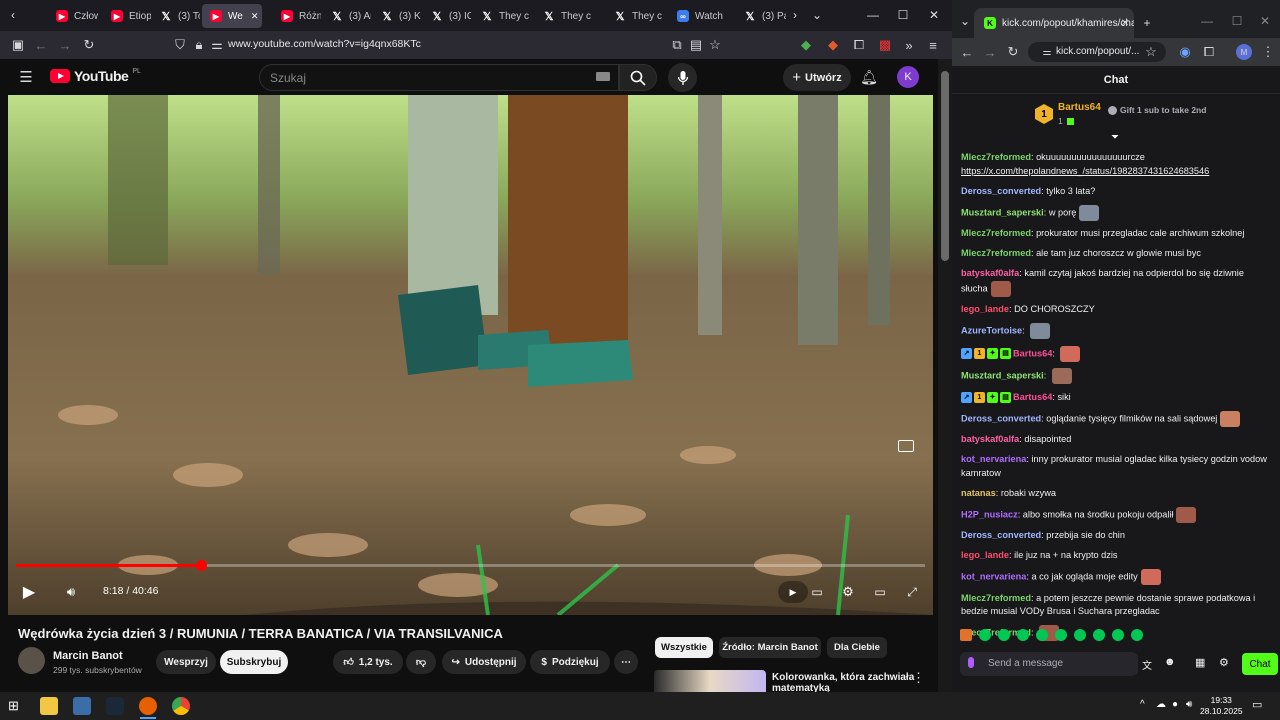 Image resolution: width=1280 pixels, height=720 pixels. I want to click on file-explorer-icon, so click(49, 706).